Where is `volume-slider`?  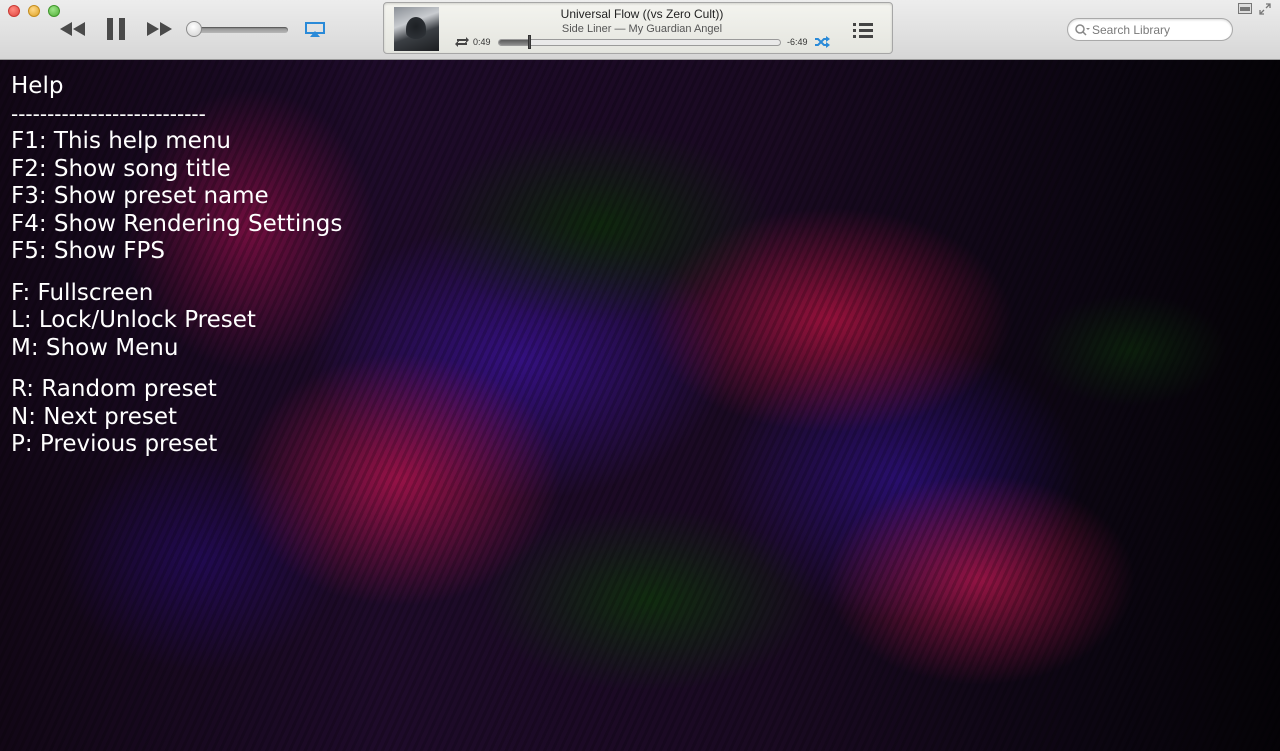 volume-slider is located at coordinates (239, 30).